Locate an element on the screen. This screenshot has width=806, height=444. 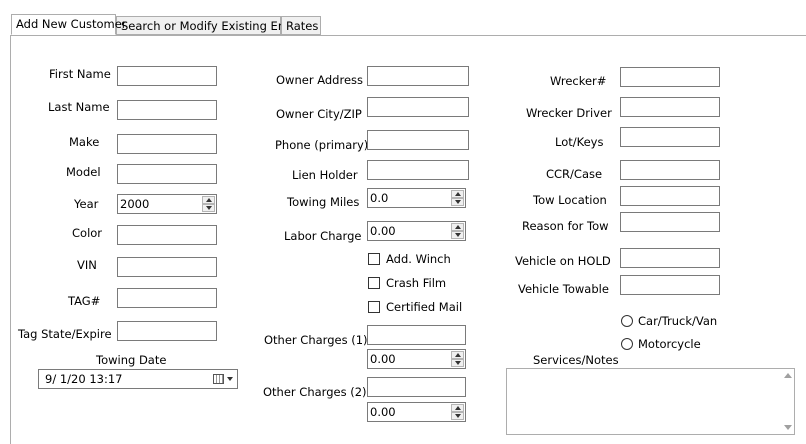
color-input is located at coordinates (167, 235).